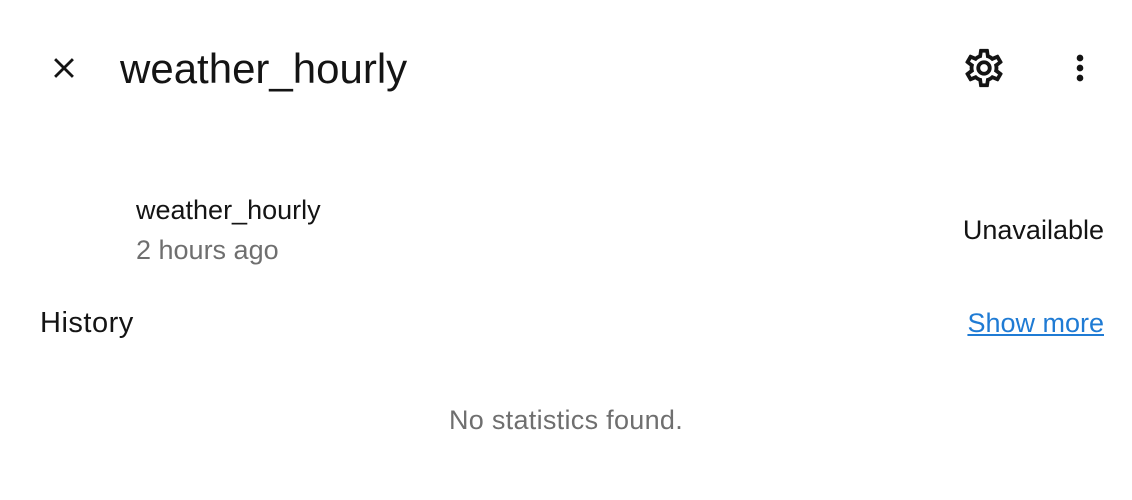  I want to click on show-more-link: Show more, so click(1035, 323).